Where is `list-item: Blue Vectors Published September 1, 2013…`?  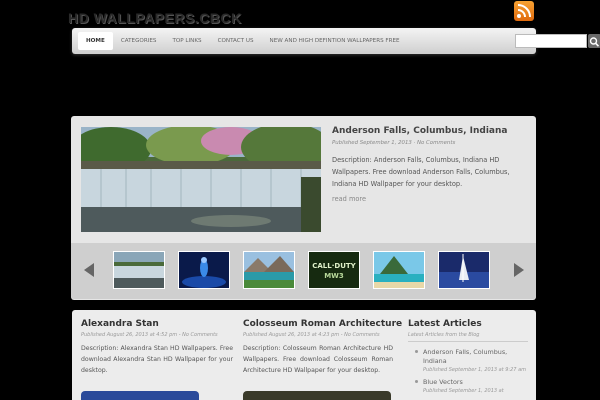 list-item: Blue Vectors Published September 1, 2013… is located at coordinates (468, 386).